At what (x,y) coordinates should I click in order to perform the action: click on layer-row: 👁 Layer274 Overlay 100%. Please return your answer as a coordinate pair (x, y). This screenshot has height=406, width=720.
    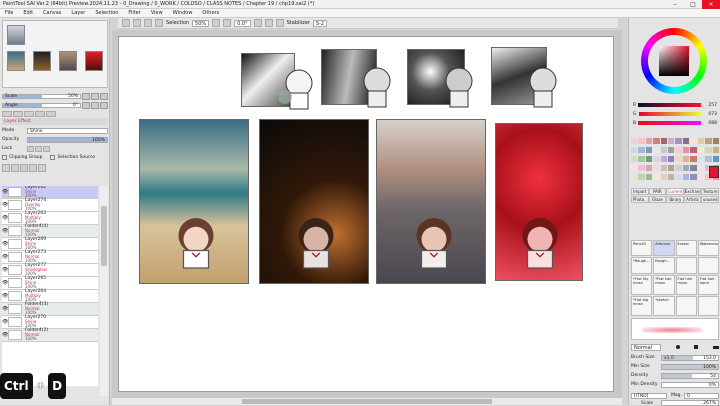
    Looking at the image, I should click on (50, 205).